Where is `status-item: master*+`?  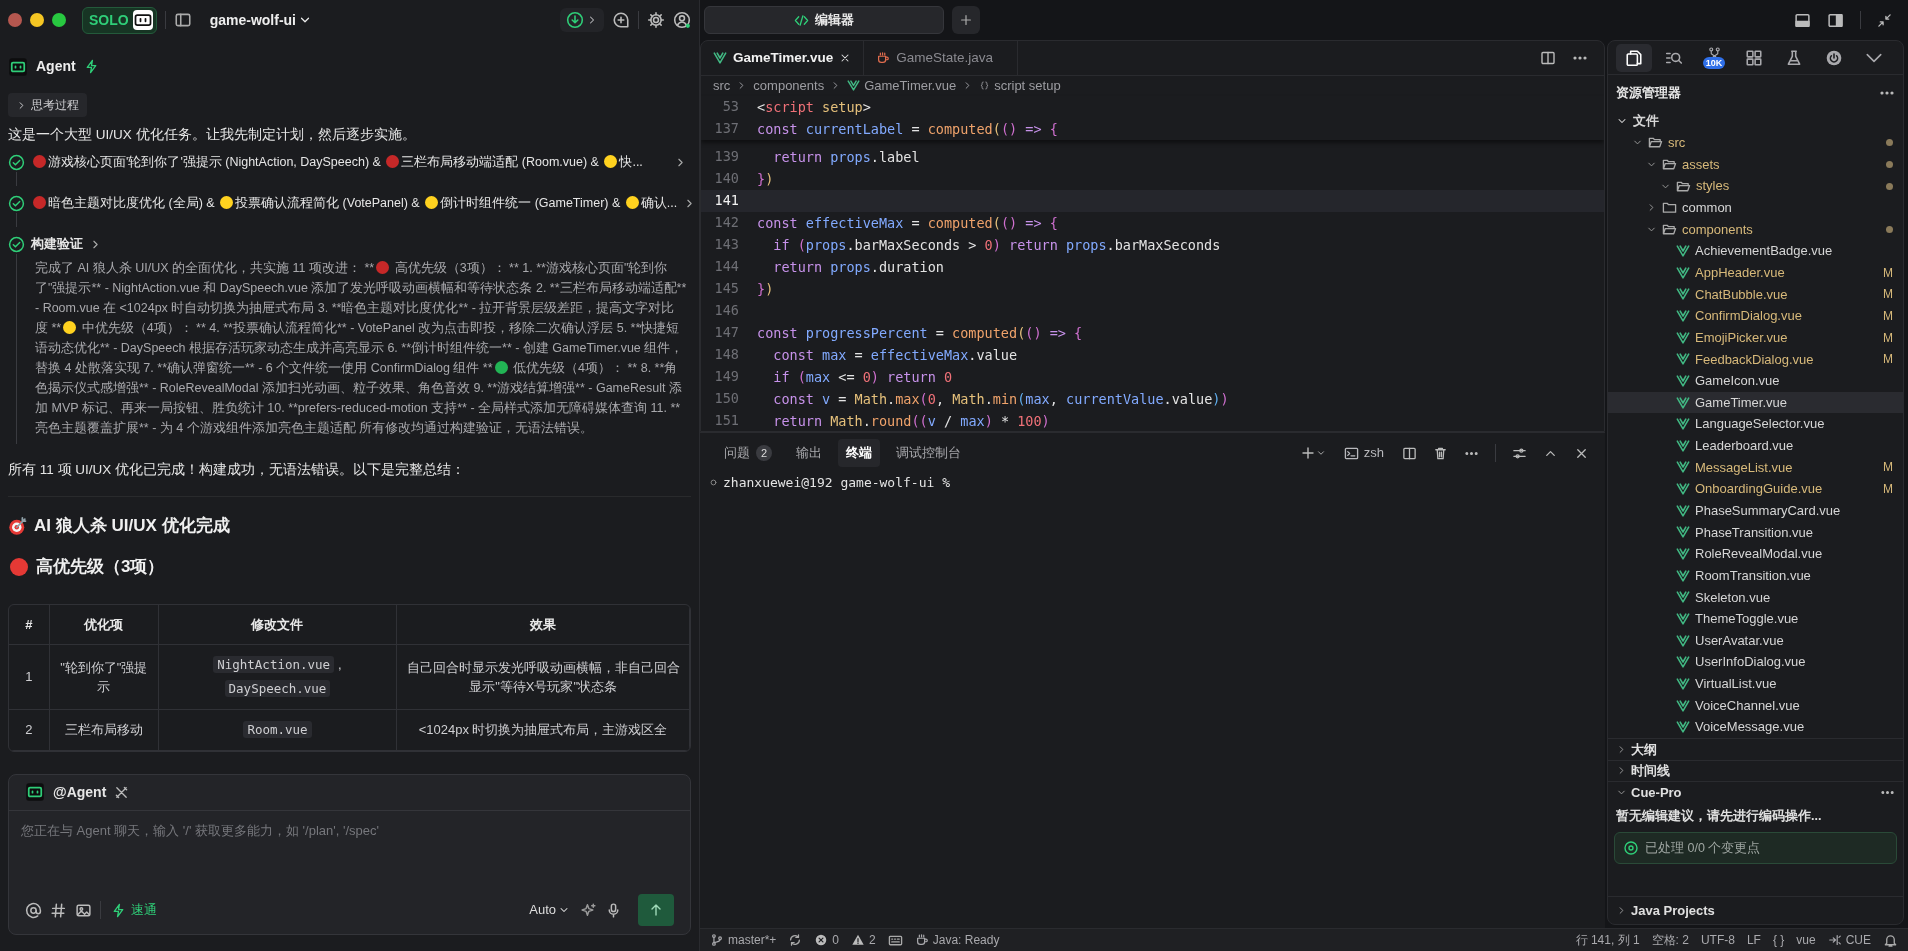 status-item: master*+ is located at coordinates (743, 940).